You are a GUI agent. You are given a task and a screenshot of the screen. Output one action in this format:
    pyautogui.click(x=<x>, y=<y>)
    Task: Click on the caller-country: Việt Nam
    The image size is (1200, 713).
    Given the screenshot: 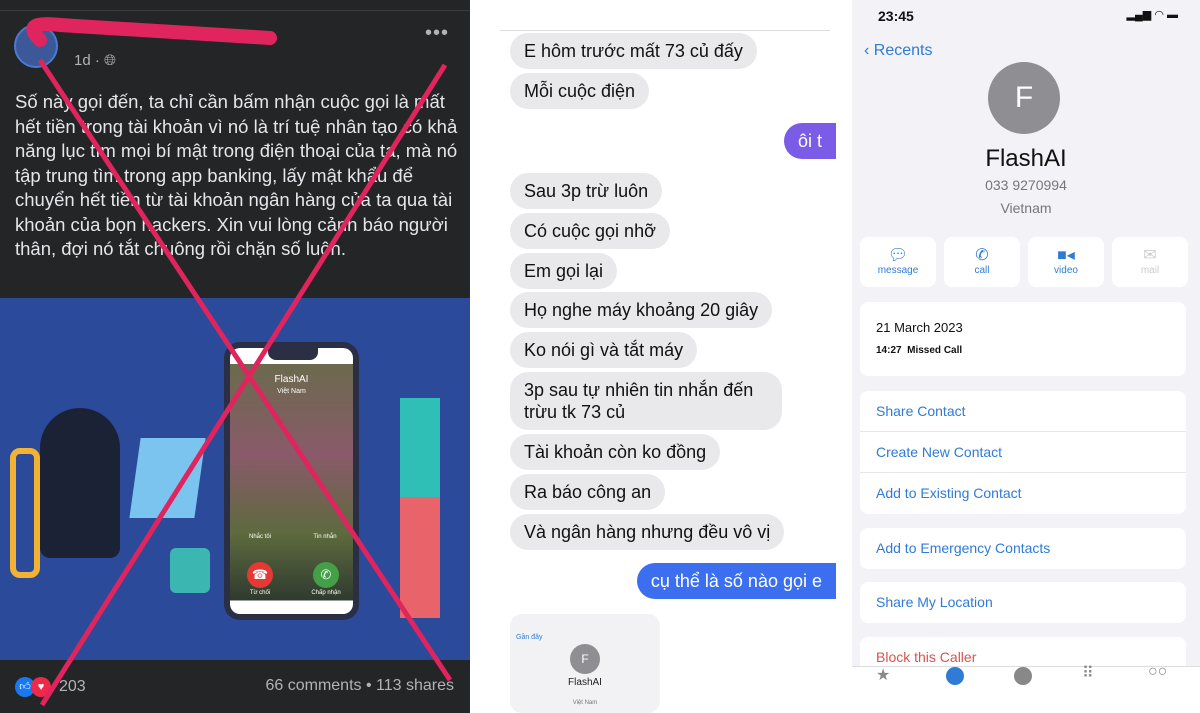 What is the action you would take?
    pyautogui.click(x=291, y=391)
    